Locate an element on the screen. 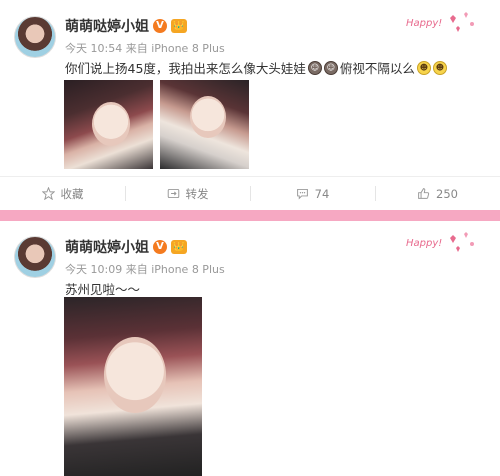 The image size is (500, 476). action-bar: 收藏 转发 74 250 is located at coordinates (250, 193).